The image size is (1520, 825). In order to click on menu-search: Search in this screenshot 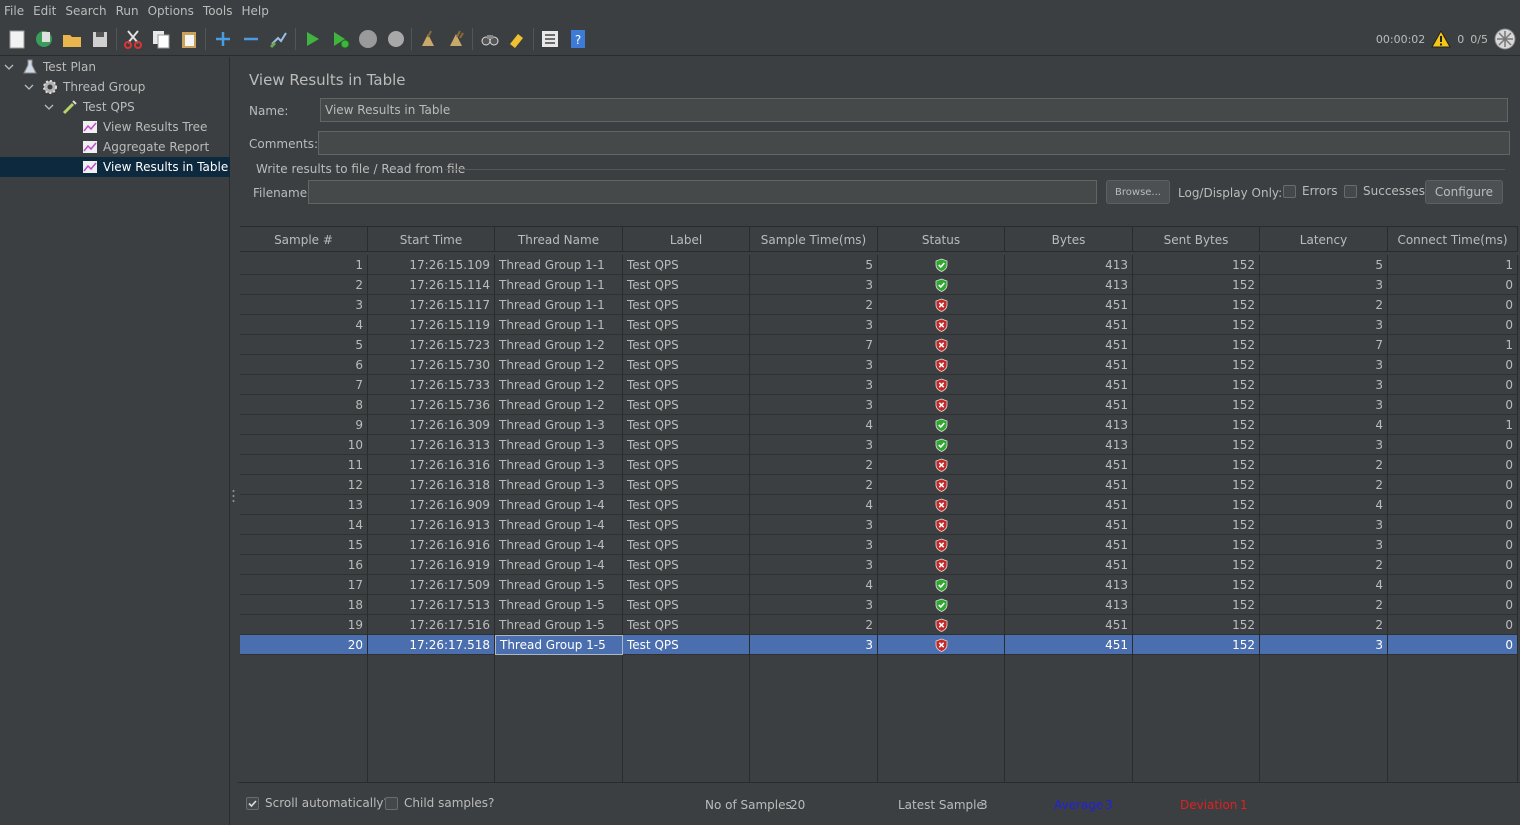, I will do `click(85, 11)`.